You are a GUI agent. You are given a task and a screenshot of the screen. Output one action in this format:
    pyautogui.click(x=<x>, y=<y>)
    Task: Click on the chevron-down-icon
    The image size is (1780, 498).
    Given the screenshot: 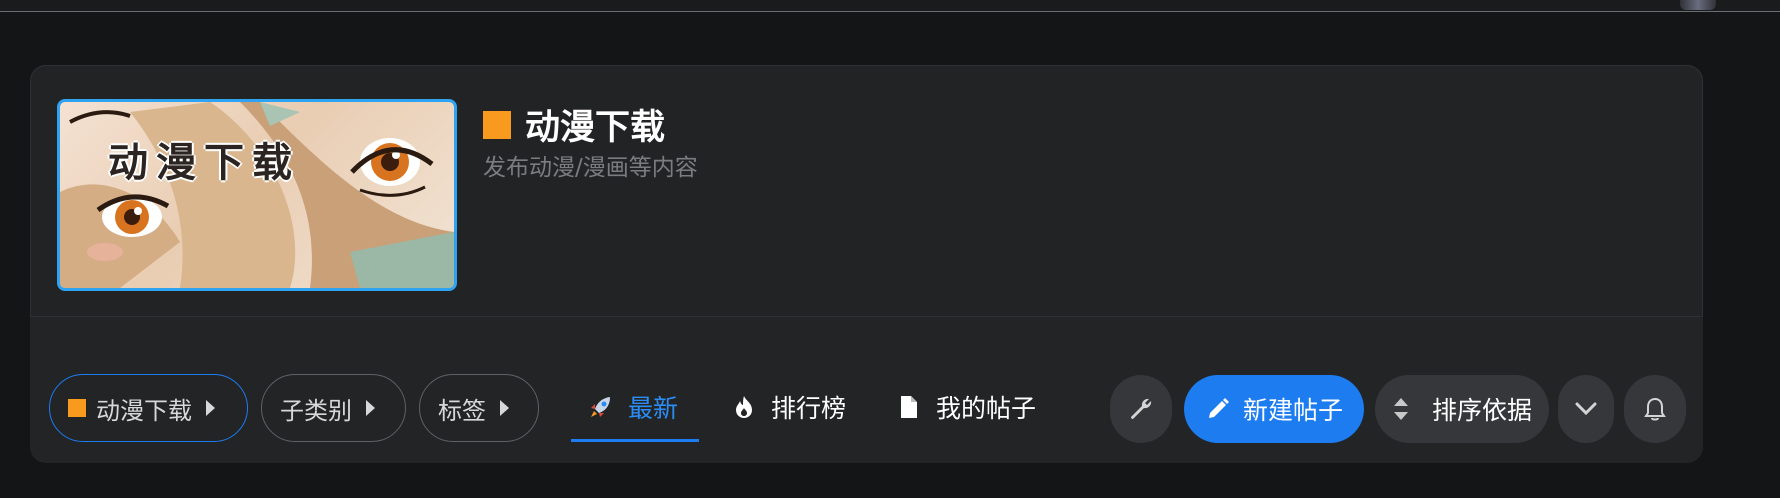 What is the action you would take?
    pyautogui.click(x=1586, y=409)
    